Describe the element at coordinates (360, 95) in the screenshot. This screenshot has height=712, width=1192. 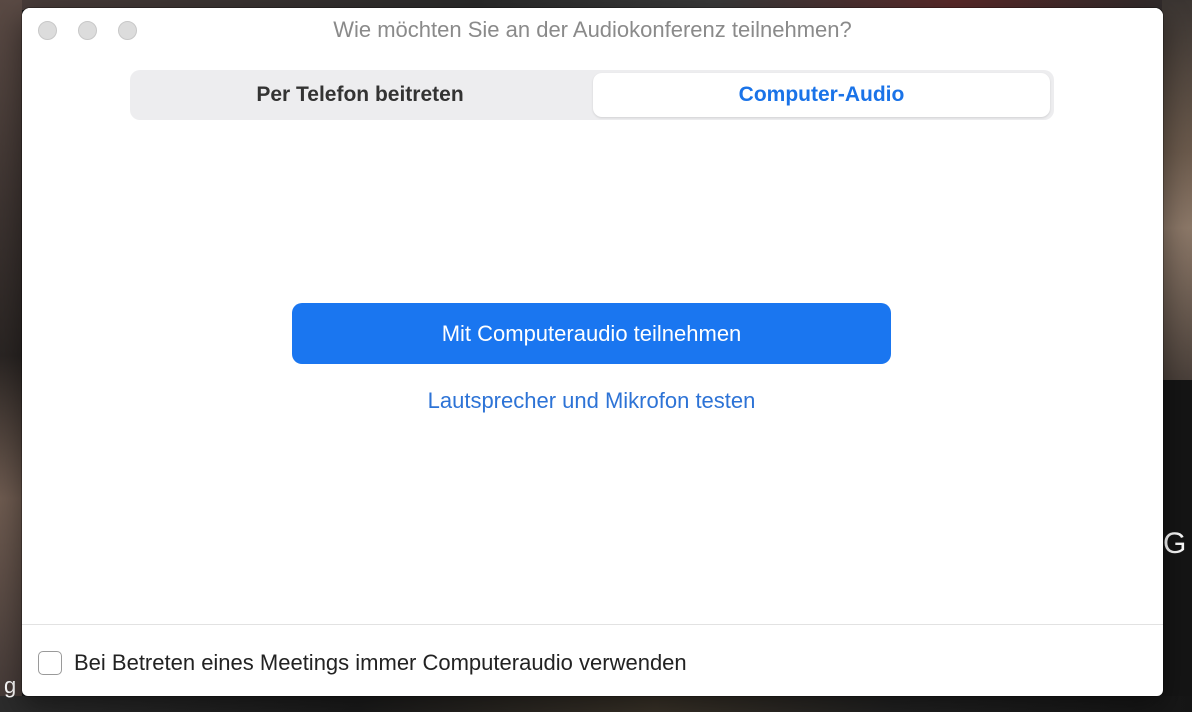
I see `tab-phone-join: Per Telefon beitreten` at that location.